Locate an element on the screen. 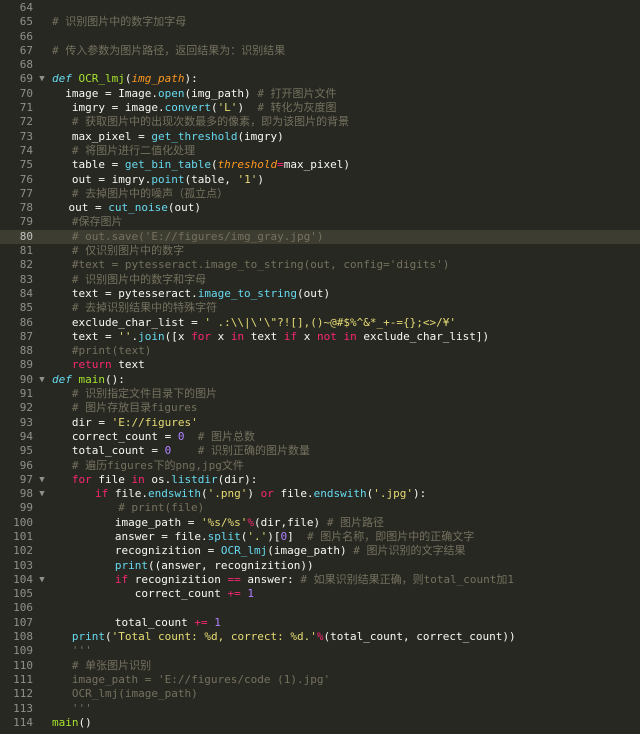 The image size is (640, 734). code-token: # 去掉图片中的噪声（孤立点） is located at coordinates (150, 193).